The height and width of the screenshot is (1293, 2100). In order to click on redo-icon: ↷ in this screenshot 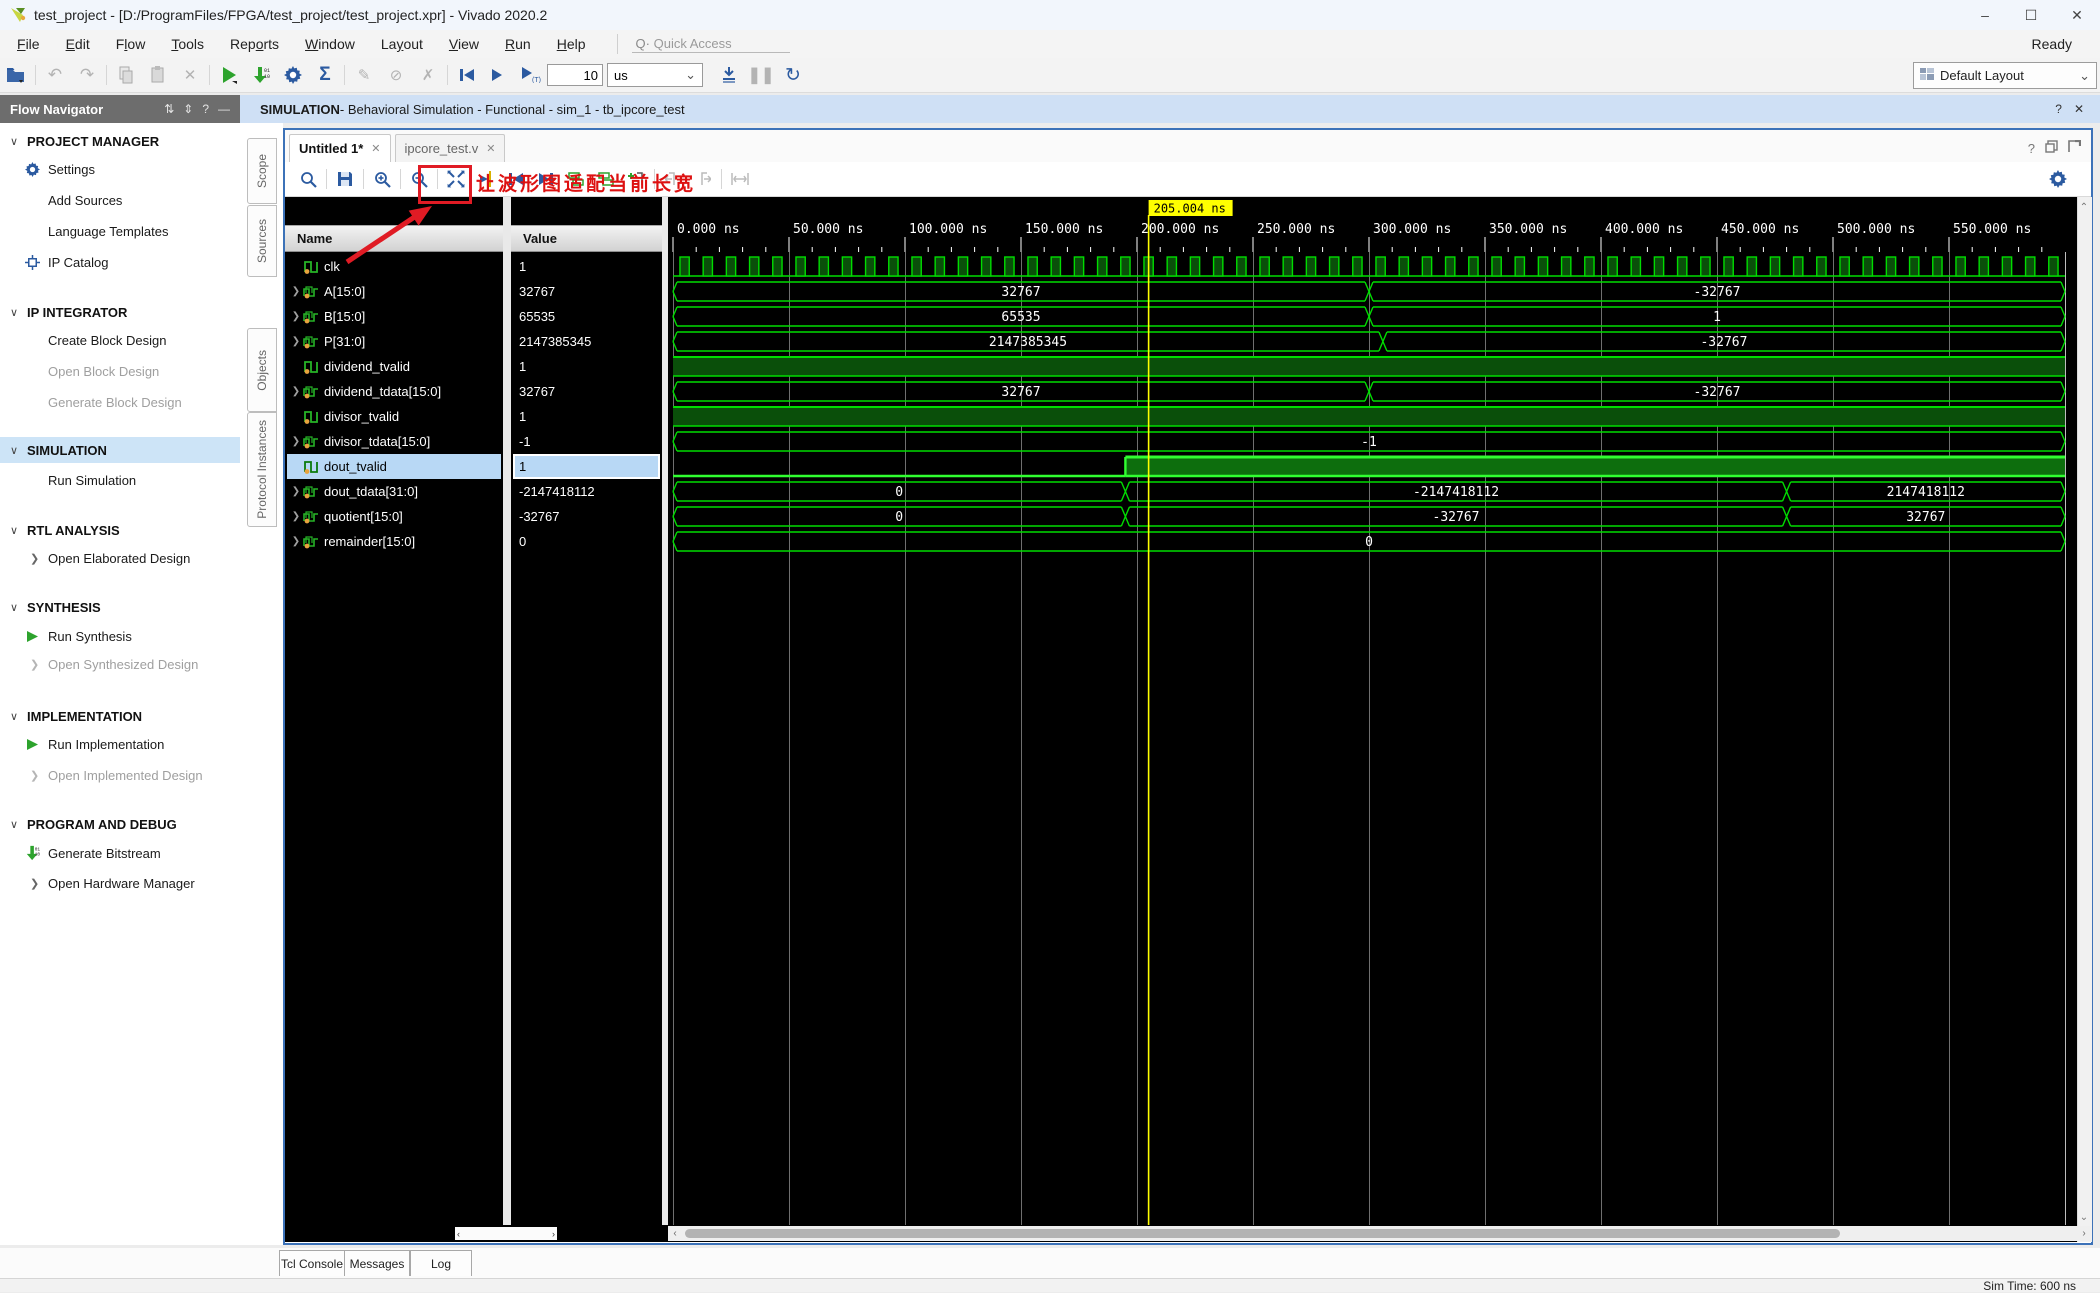, I will do `click(87, 75)`.